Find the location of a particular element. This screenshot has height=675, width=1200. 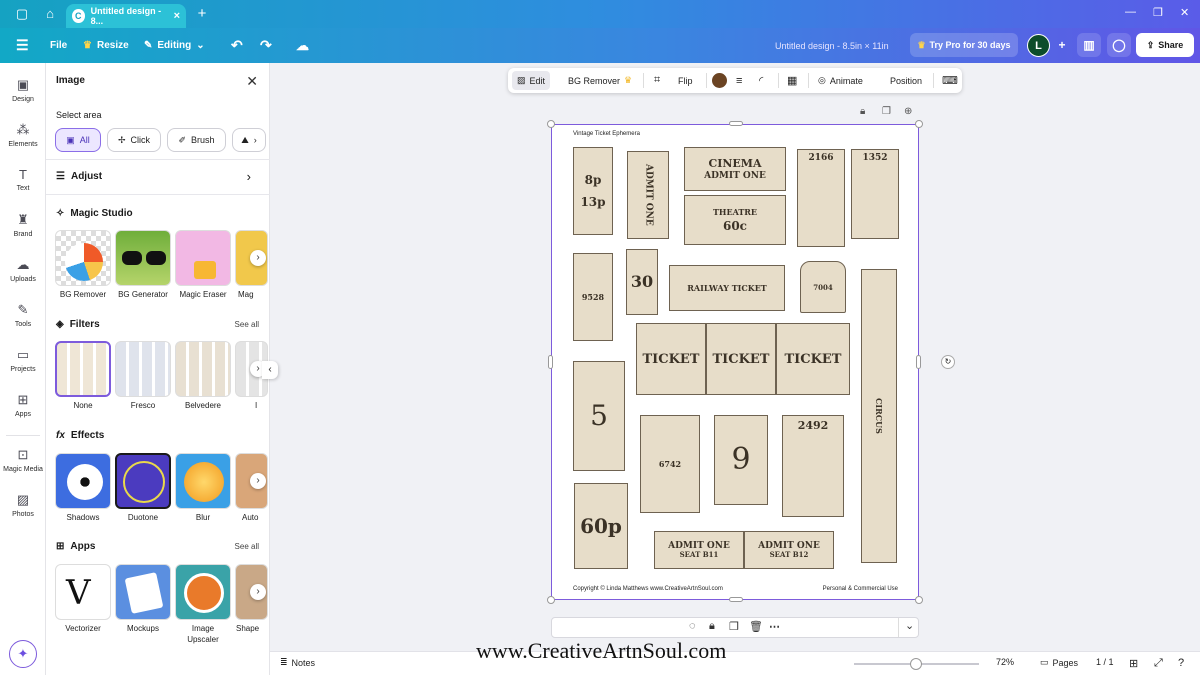

resize-handle-top is located at coordinates (736, 123).